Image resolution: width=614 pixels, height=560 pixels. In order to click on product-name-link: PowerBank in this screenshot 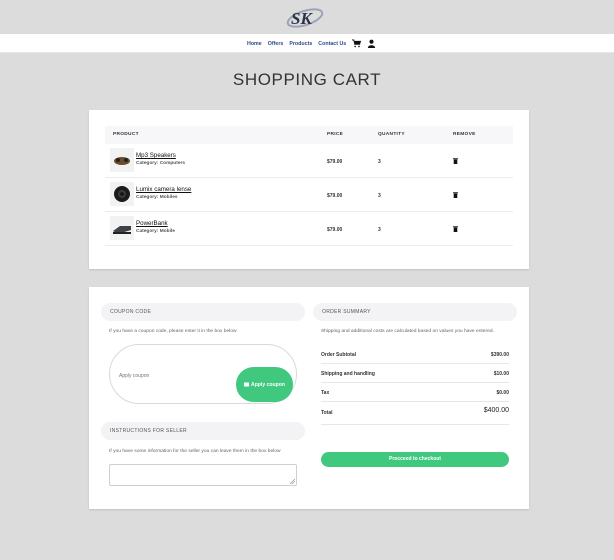, I will do `click(152, 223)`.